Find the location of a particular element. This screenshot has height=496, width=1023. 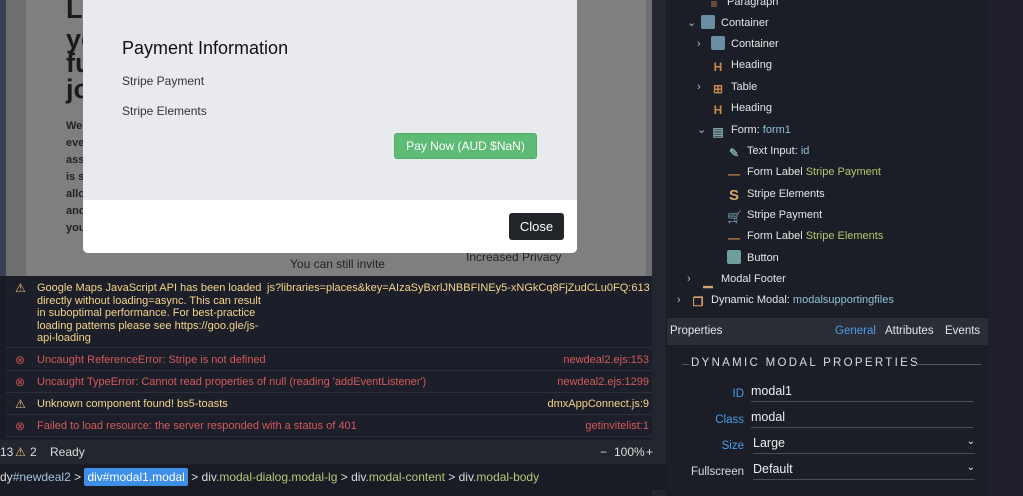

pencil-icon: ✎ is located at coordinates (734, 153).